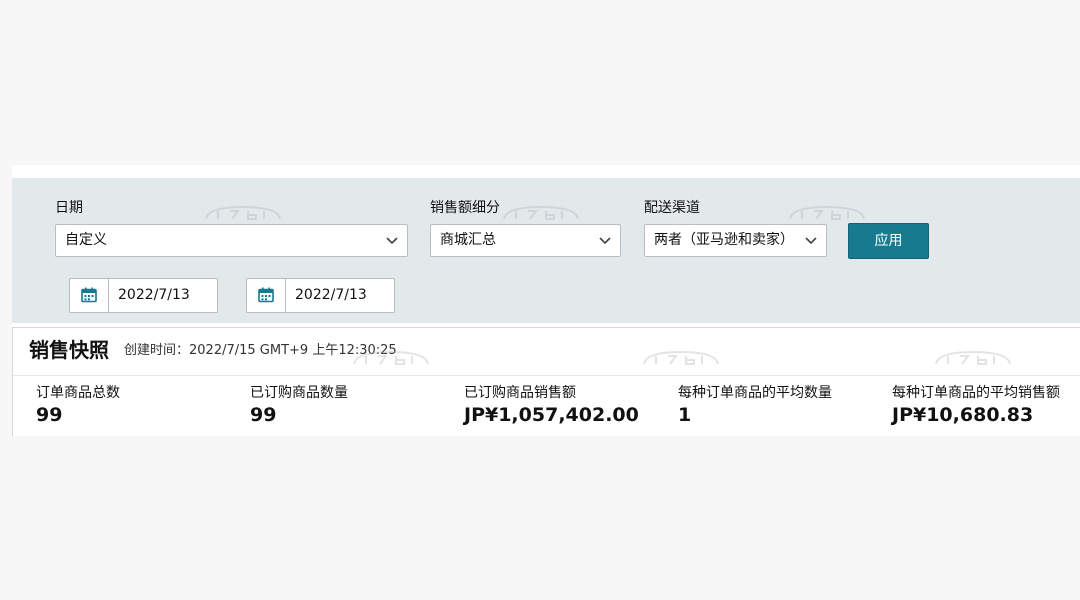 The image size is (1080, 600). What do you see at coordinates (888, 241) in the screenshot?
I see `apply-button: 应用` at bounding box center [888, 241].